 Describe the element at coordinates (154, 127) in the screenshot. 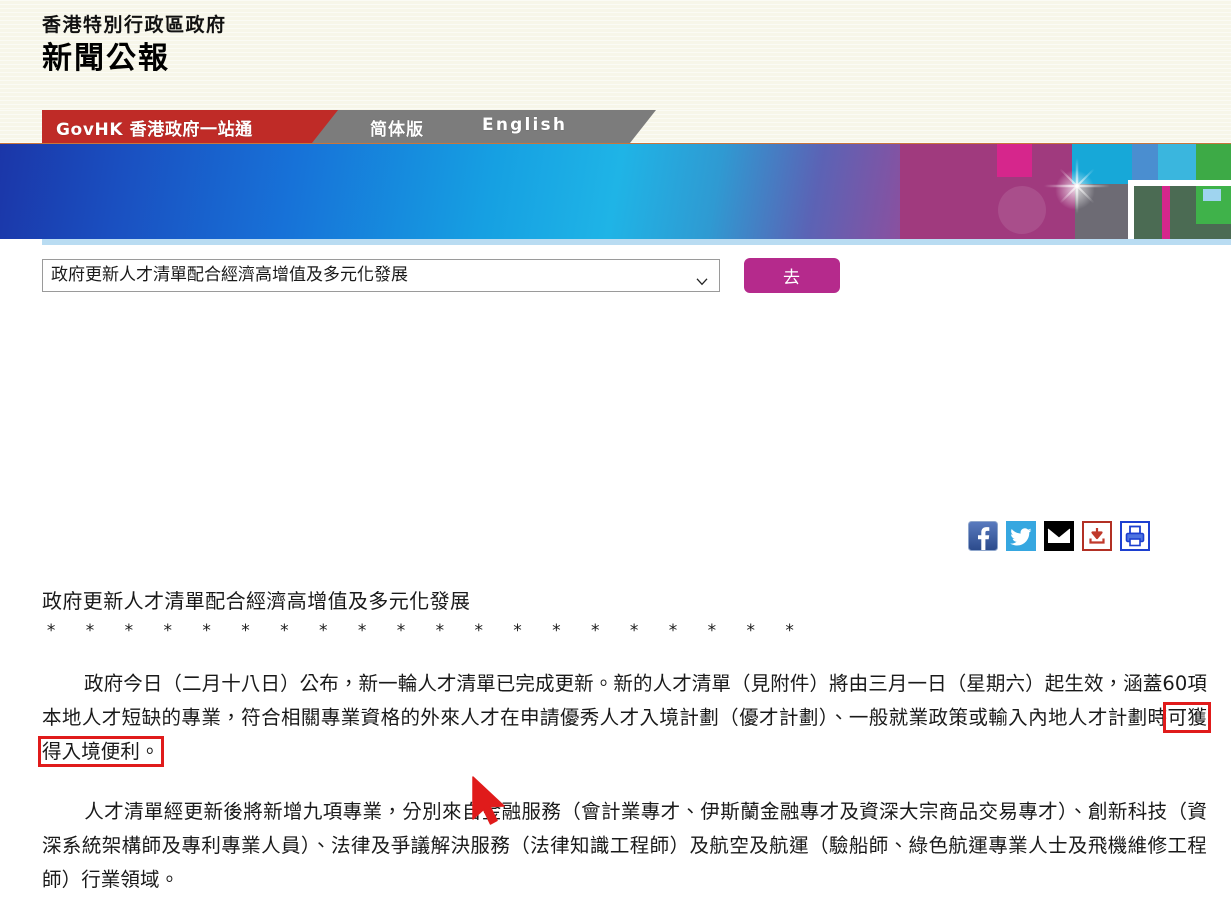

I see `tab-govhk-label: GovHK 香港政府一站通` at that location.